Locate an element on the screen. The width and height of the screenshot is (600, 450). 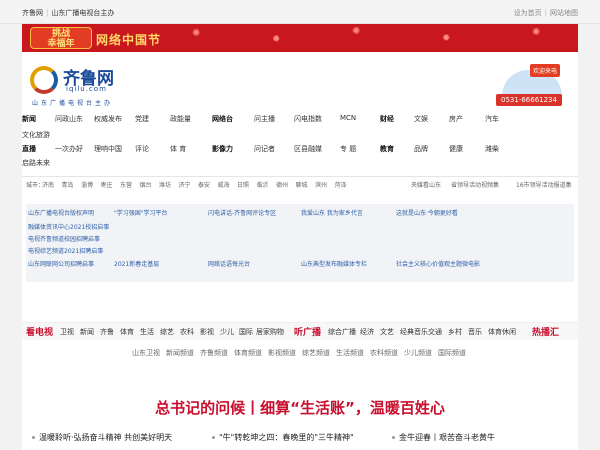
nav-item: 文娱 is located at coordinates (421, 119).